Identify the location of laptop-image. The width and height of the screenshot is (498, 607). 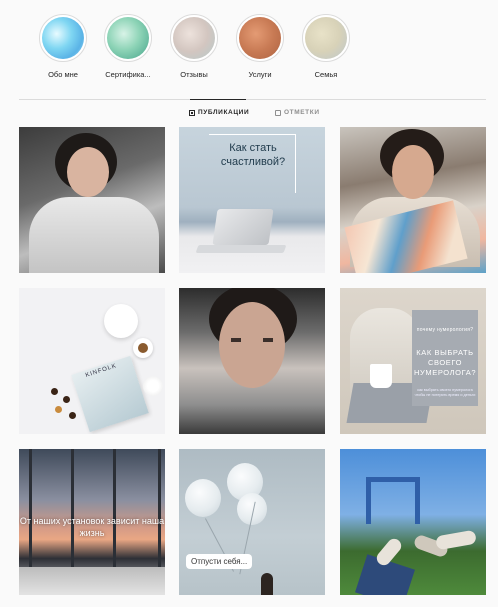
(243, 227).